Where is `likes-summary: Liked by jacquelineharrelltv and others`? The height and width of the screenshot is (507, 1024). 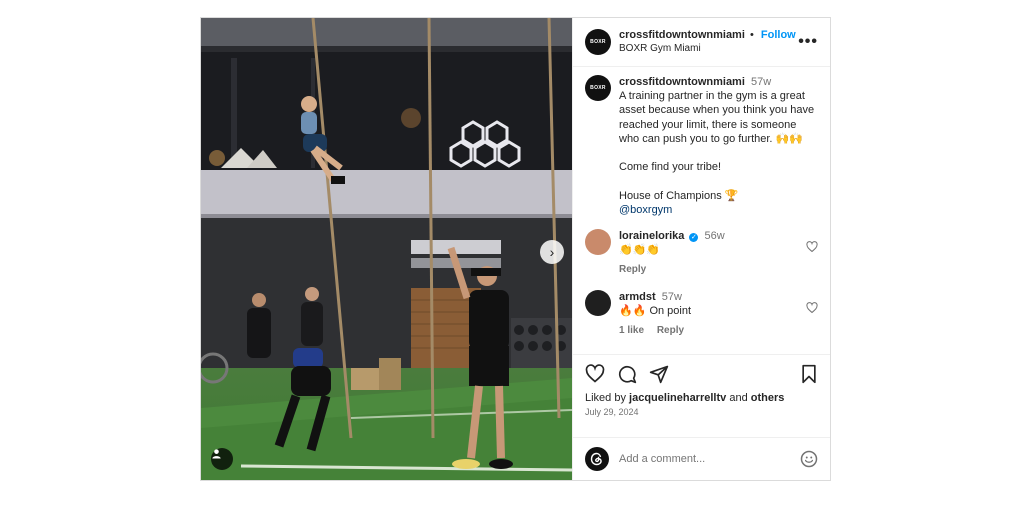
likes-summary: Liked by jacquelineharrelltv and others is located at coordinates (701, 398).